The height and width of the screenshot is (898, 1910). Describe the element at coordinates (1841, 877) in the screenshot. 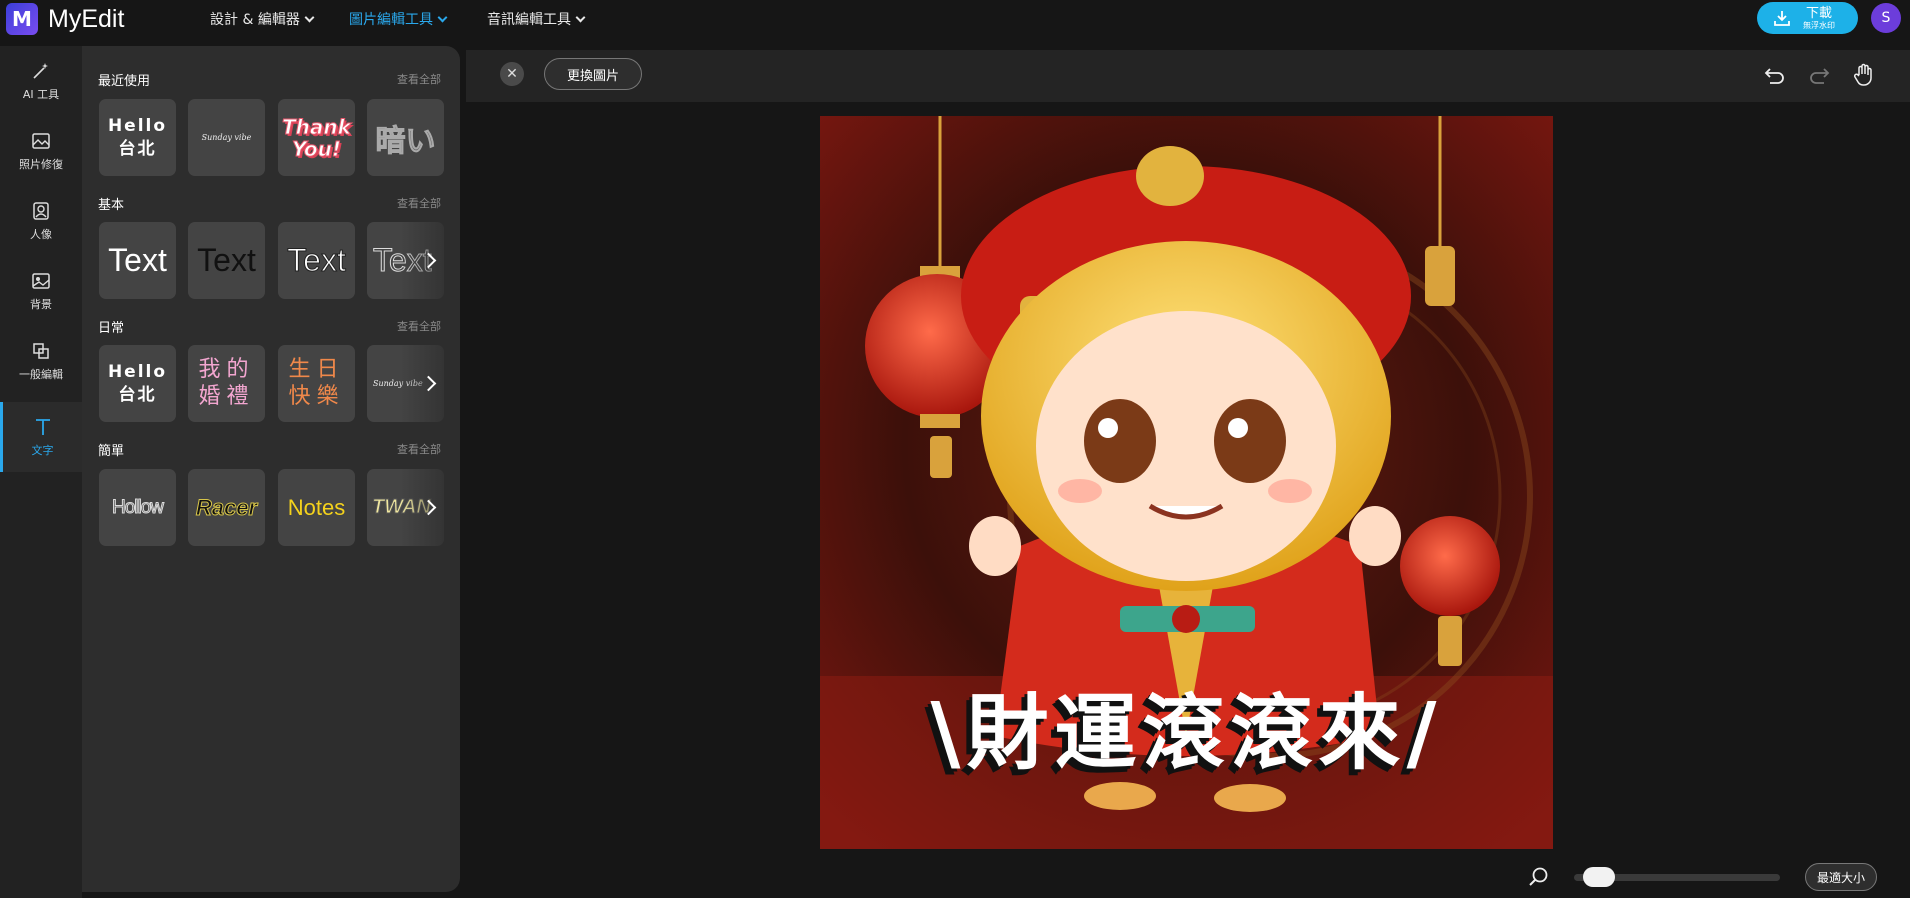

I see `fit-size-button: 最適大小` at that location.